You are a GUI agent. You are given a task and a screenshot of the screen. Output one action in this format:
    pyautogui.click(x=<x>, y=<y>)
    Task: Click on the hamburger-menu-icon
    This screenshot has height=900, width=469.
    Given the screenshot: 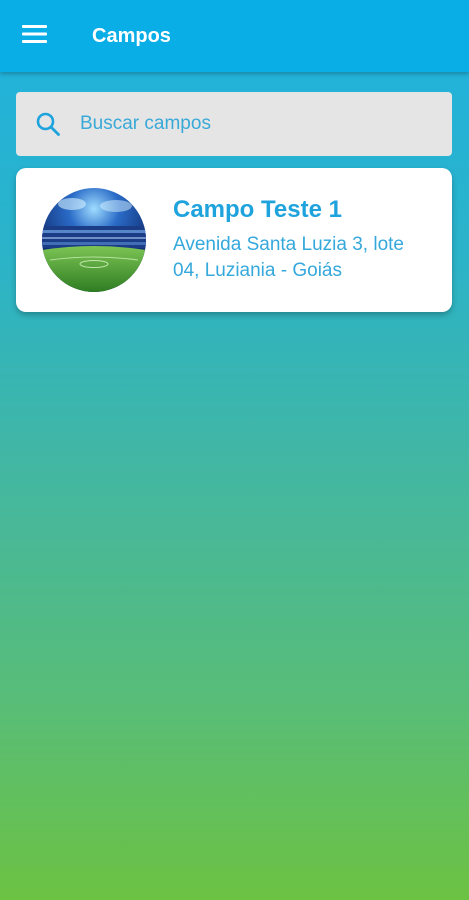 What is the action you would take?
    pyautogui.click(x=35, y=36)
    